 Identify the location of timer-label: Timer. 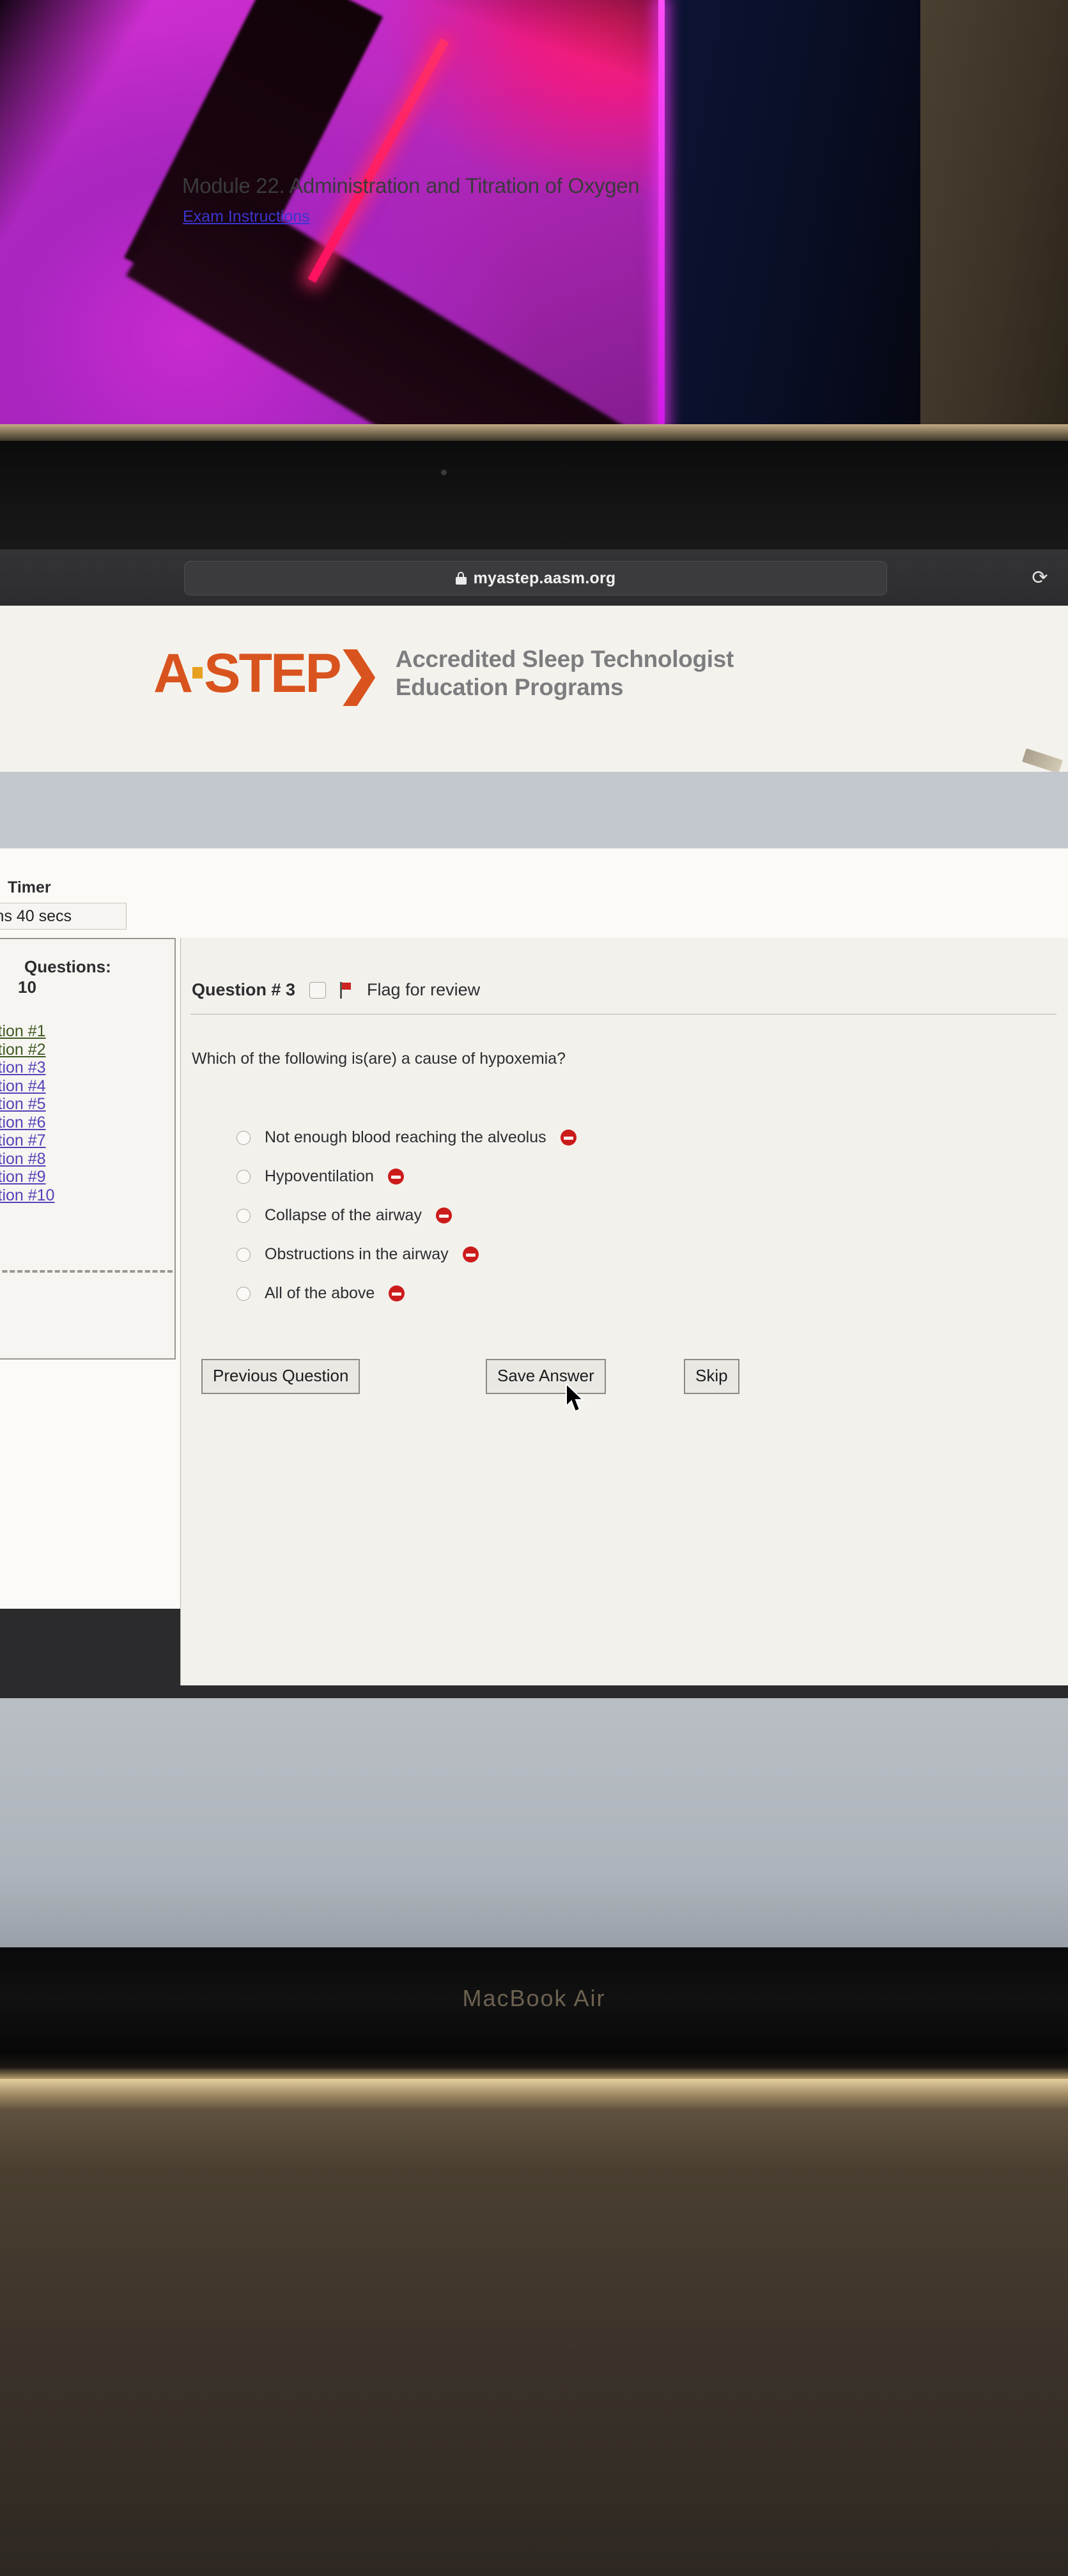
(30, 887).